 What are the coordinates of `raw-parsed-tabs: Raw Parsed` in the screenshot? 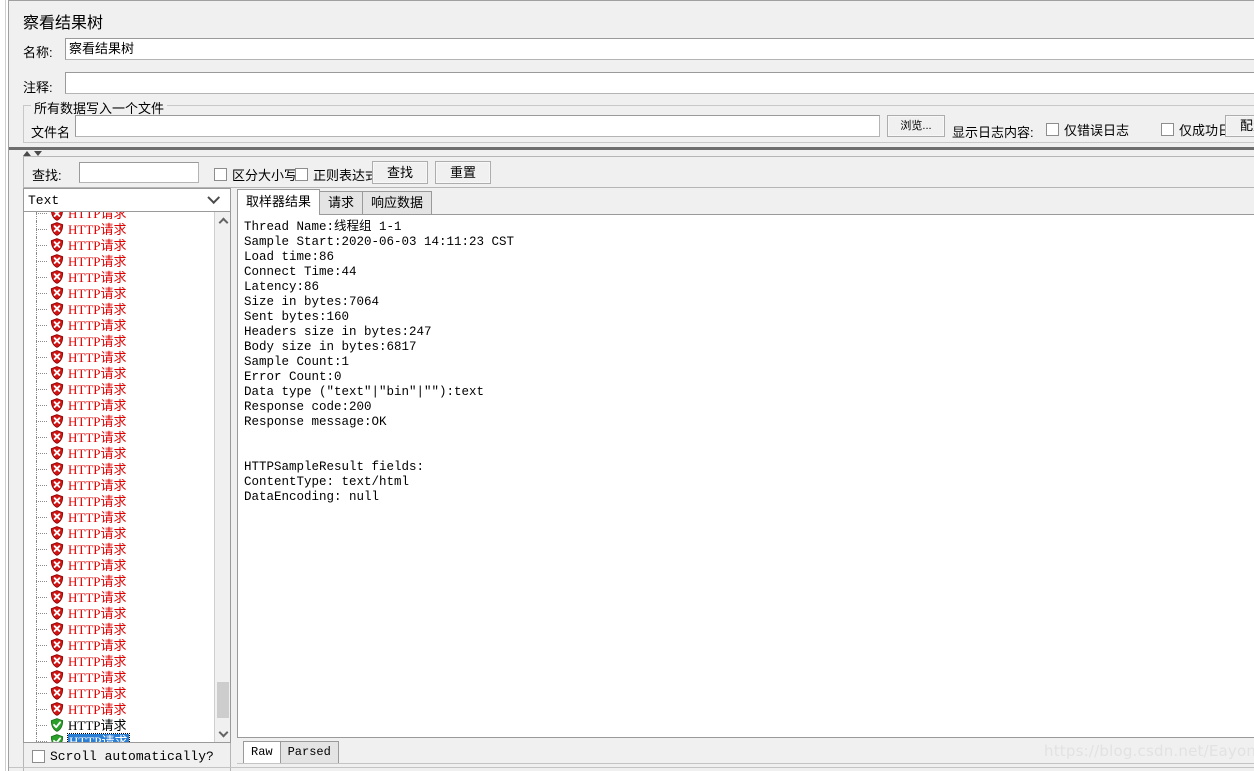 It's located at (291, 752).